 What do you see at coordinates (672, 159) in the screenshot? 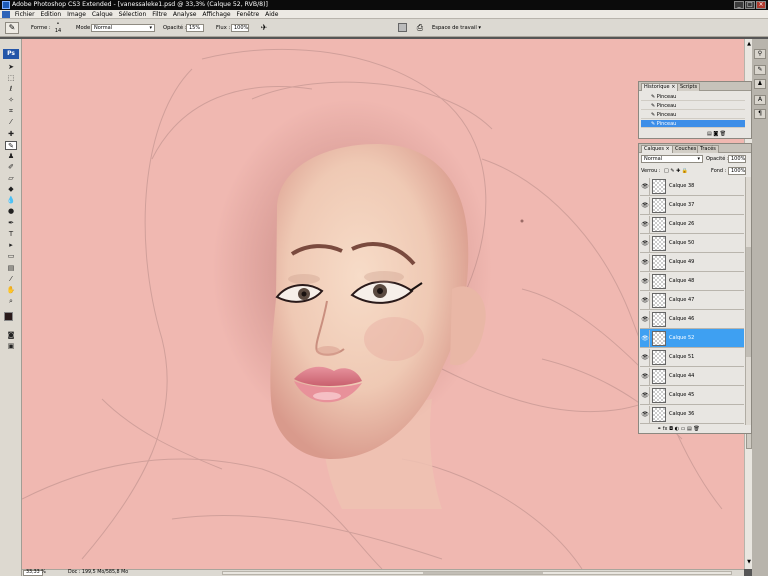
I see `blend-mode-select: Normal ▾` at bounding box center [672, 159].